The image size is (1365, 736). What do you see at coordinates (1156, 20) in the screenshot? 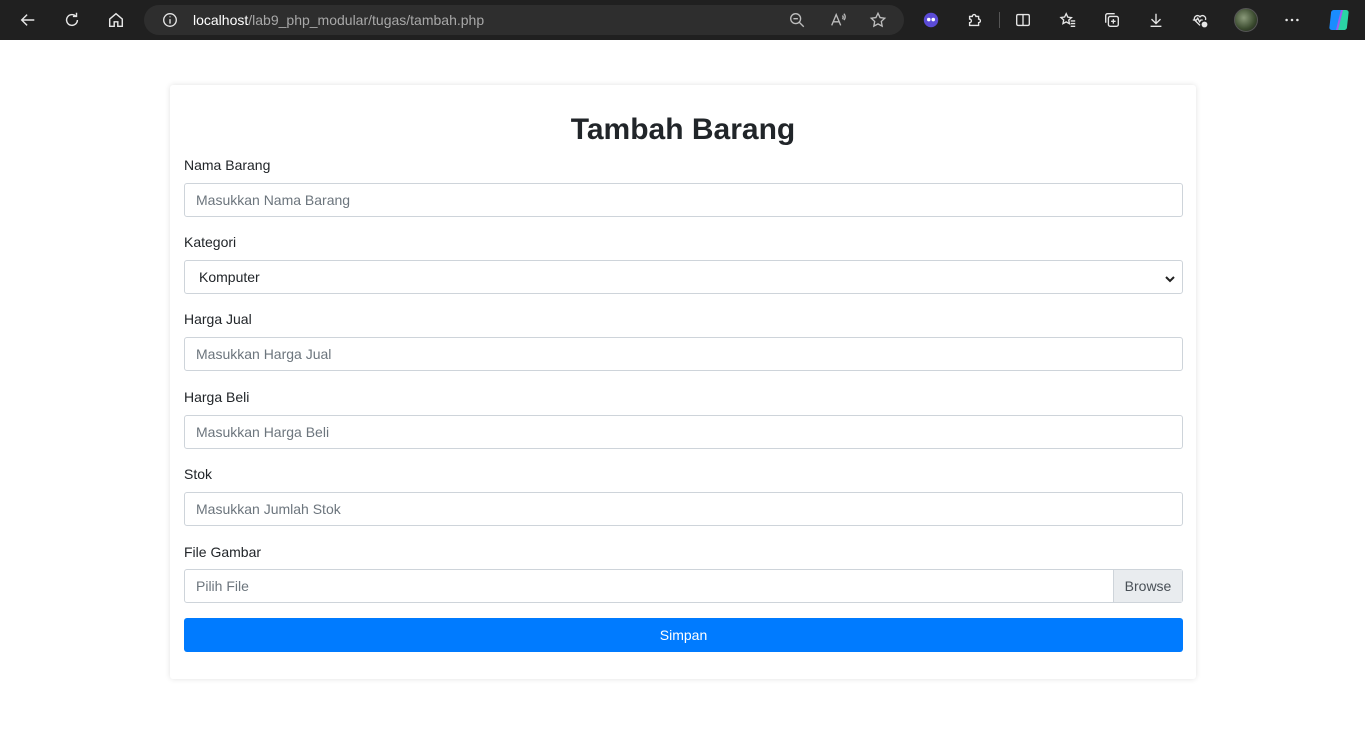
I see `downloads-icon` at bounding box center [1156, 20].